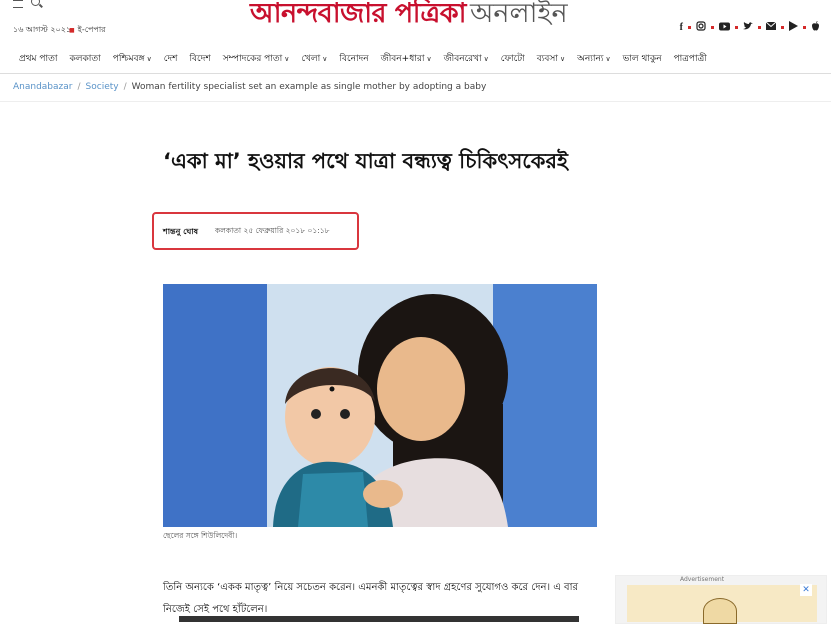 This screenshot has height=624, width=831. I want to click on nav-item-label: ব্যবসা, so click(547, 59).